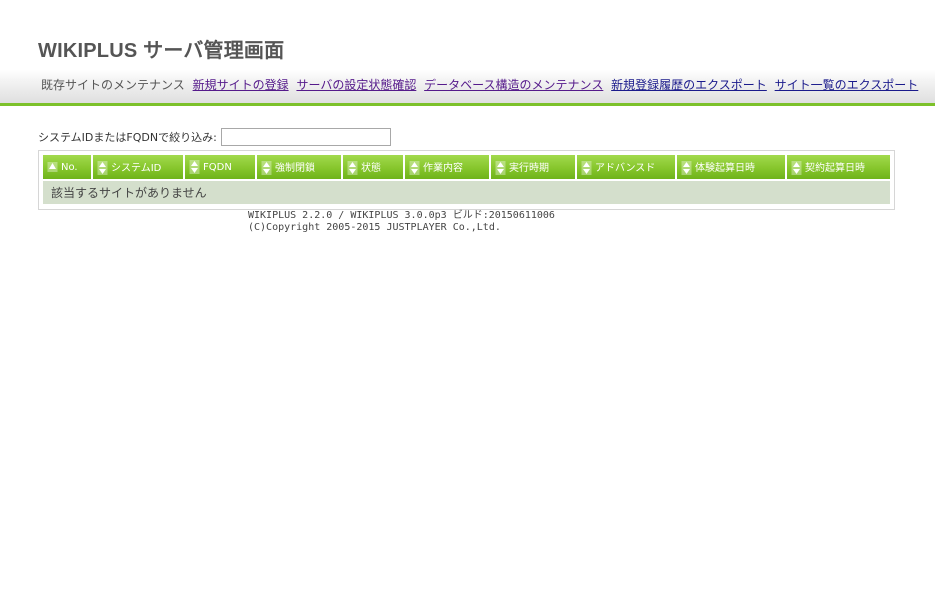 This screenshot has height=605, width=935. Describe the element at coordinates (847, 85) in the screenshot. I see `nav-link-export-sites: サイト一覧のエクスポート` at that location.